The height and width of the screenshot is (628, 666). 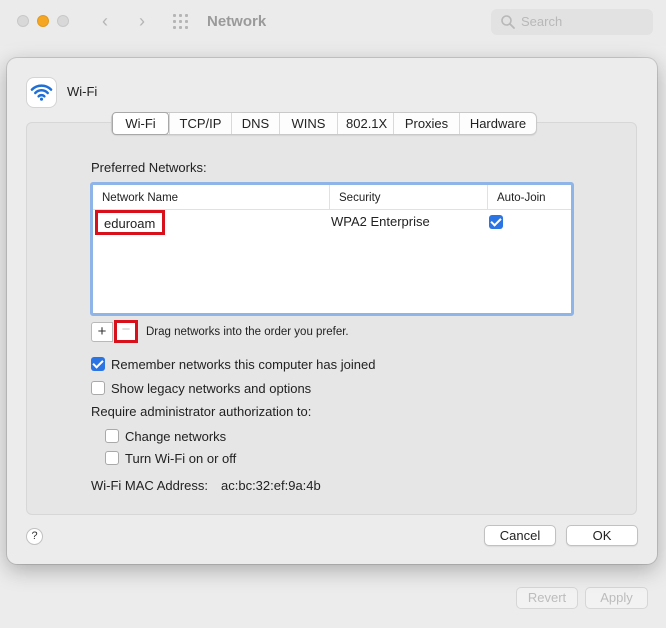 I want to click on tab-8021x: 802.1X, so click(x=365, y=123).